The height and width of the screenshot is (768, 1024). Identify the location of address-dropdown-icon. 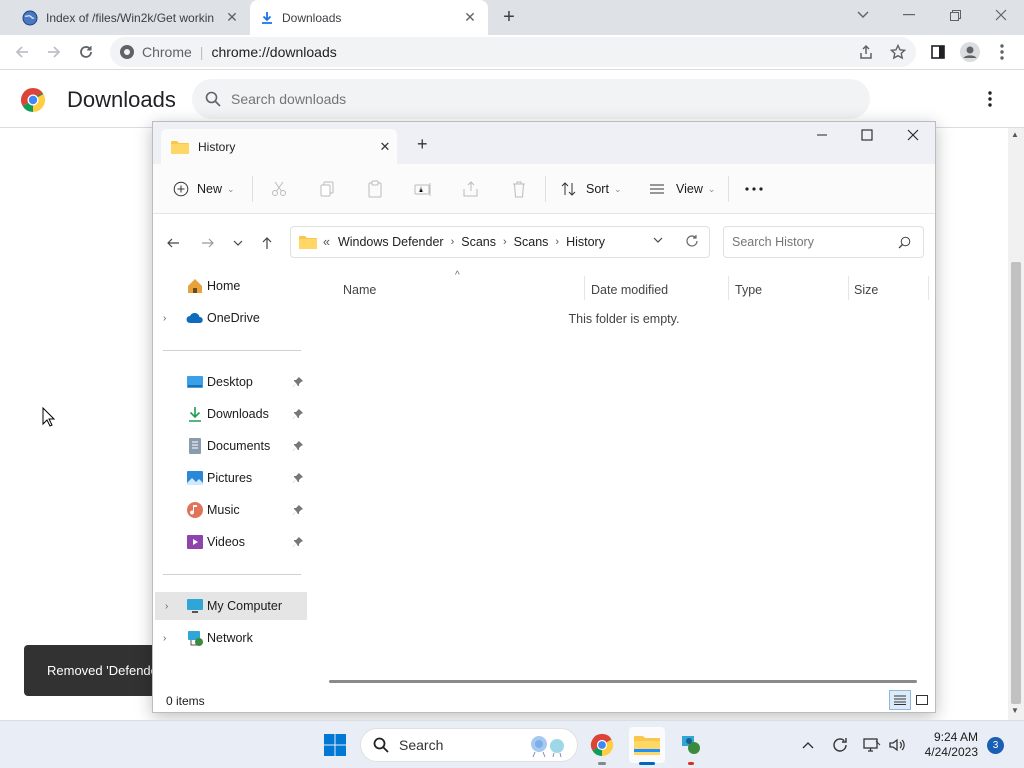
(658, 240).